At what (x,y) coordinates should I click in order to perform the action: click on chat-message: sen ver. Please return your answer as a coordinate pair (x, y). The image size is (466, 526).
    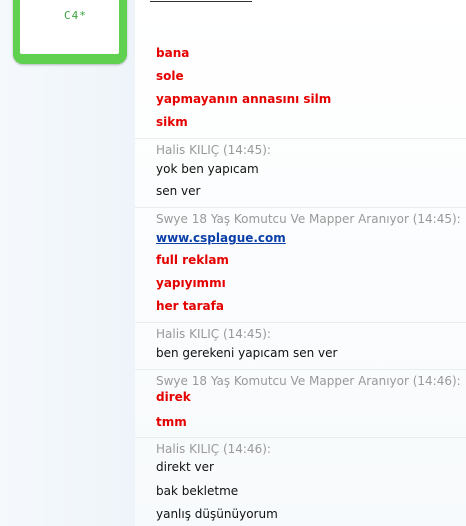
    Looking at the image, I should click on (178, 191).